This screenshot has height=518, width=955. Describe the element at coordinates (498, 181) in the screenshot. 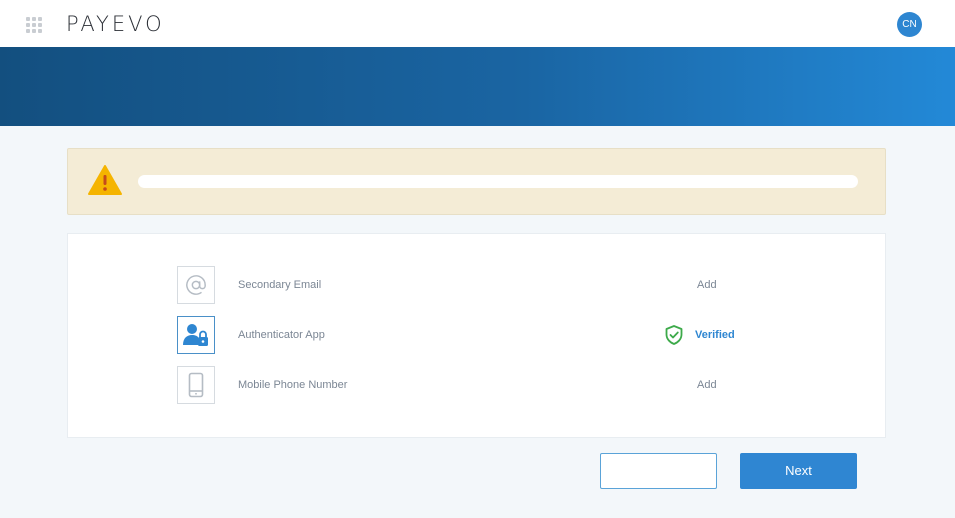

I see `warning-message-placeholder` at that location.